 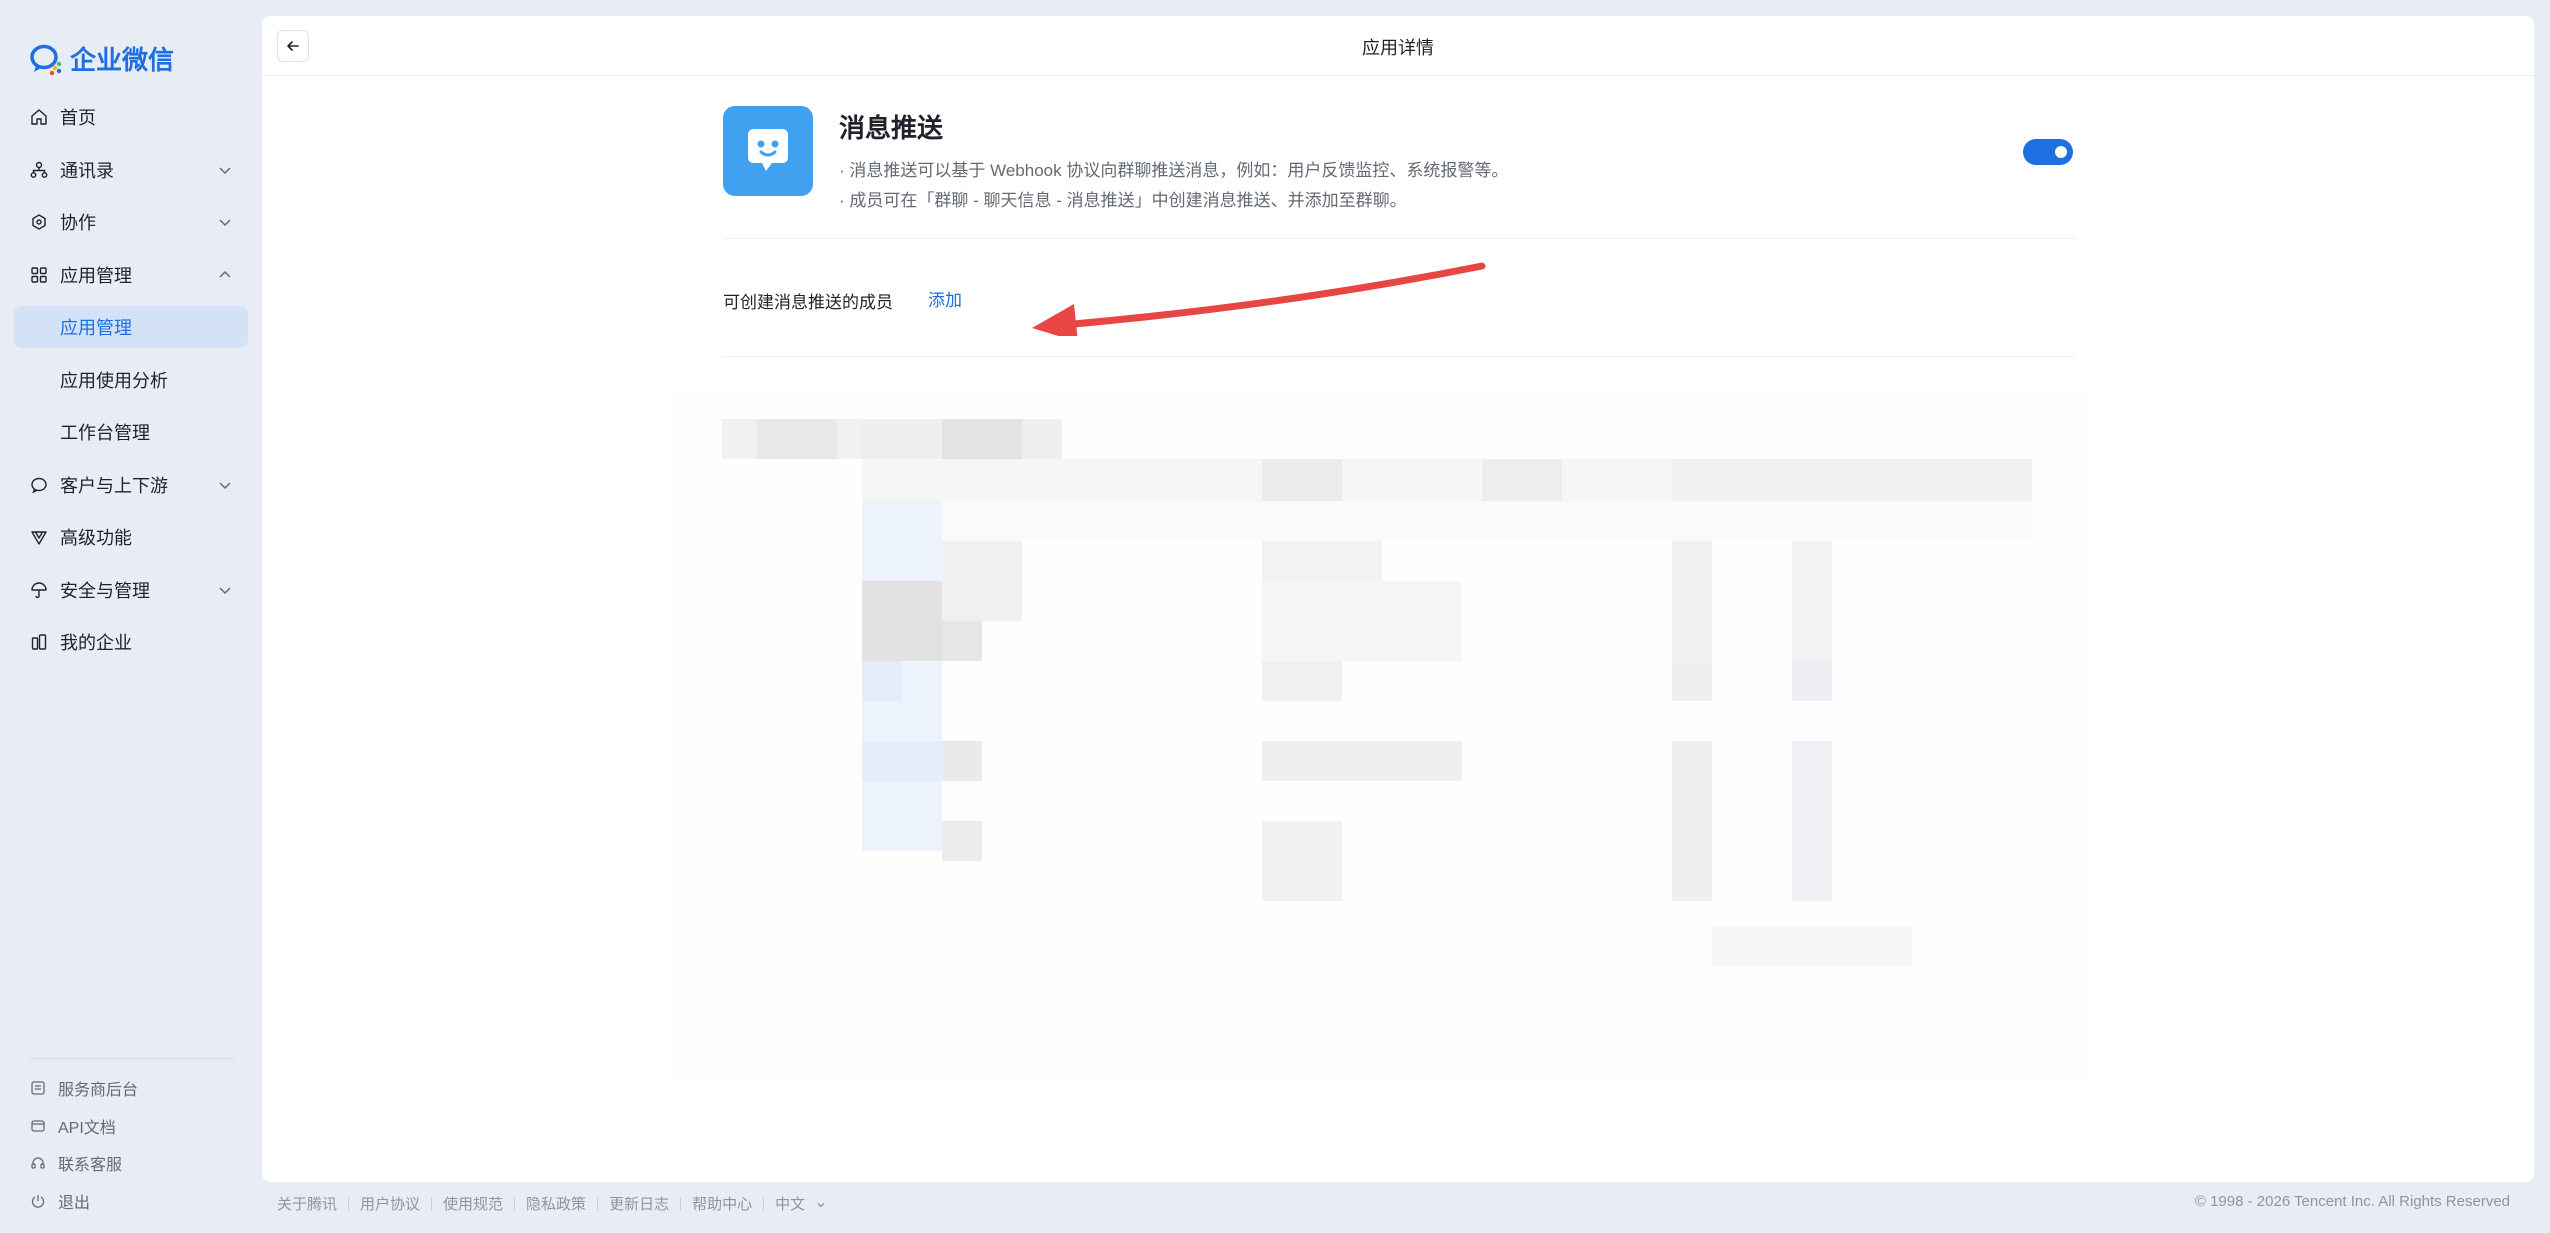 What do you see at coordinates (96, 538) in the screenshot?
I see `sidebar-item-label: 高级功能` at bounding box center [96, 538].